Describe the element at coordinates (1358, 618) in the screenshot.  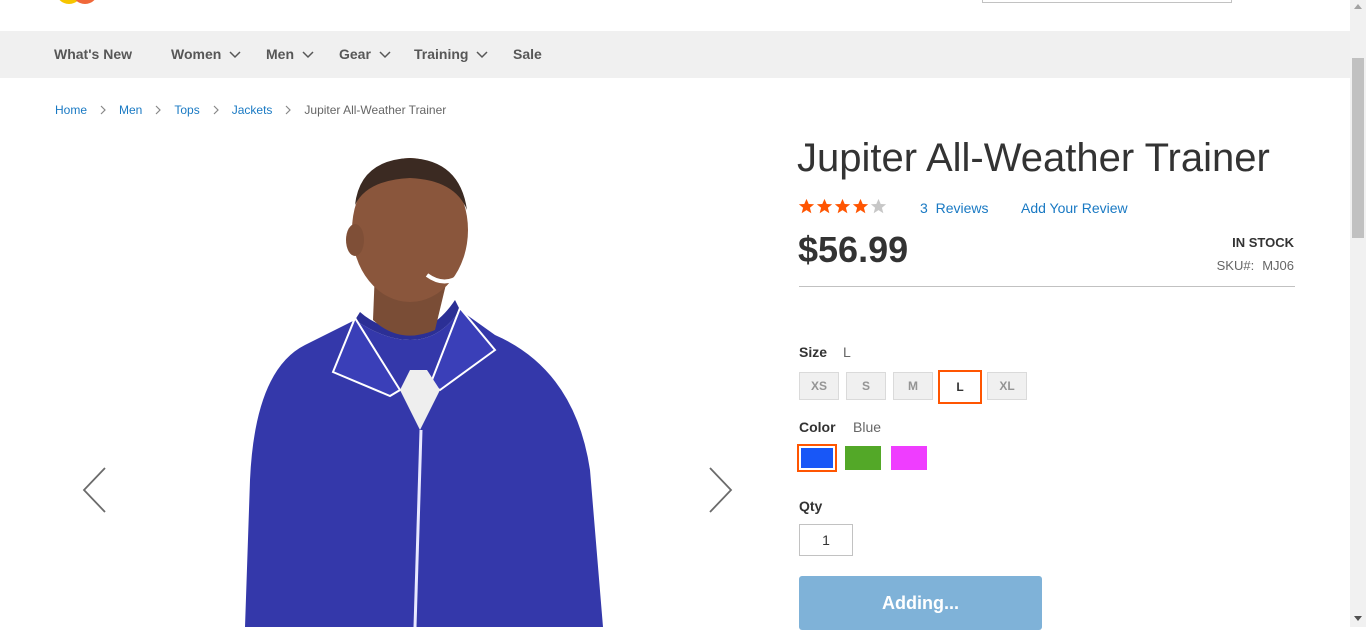
I see `scroll-down-icon` at that location.